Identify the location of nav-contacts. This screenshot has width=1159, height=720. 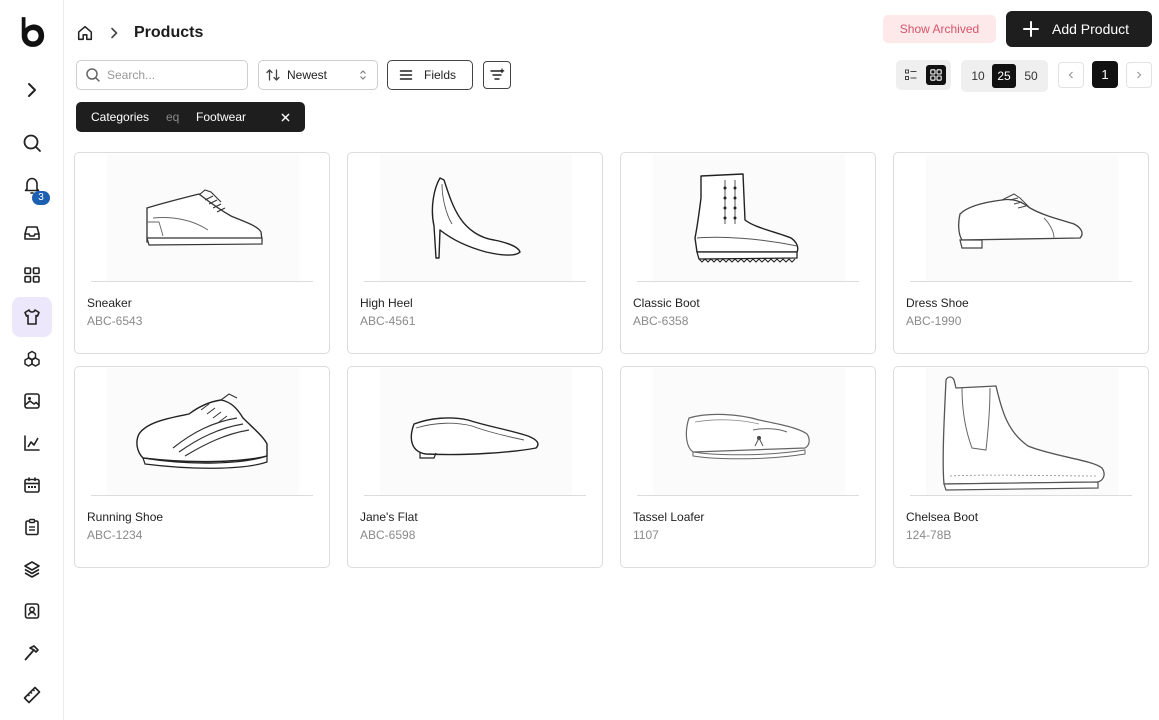
(32, 611).